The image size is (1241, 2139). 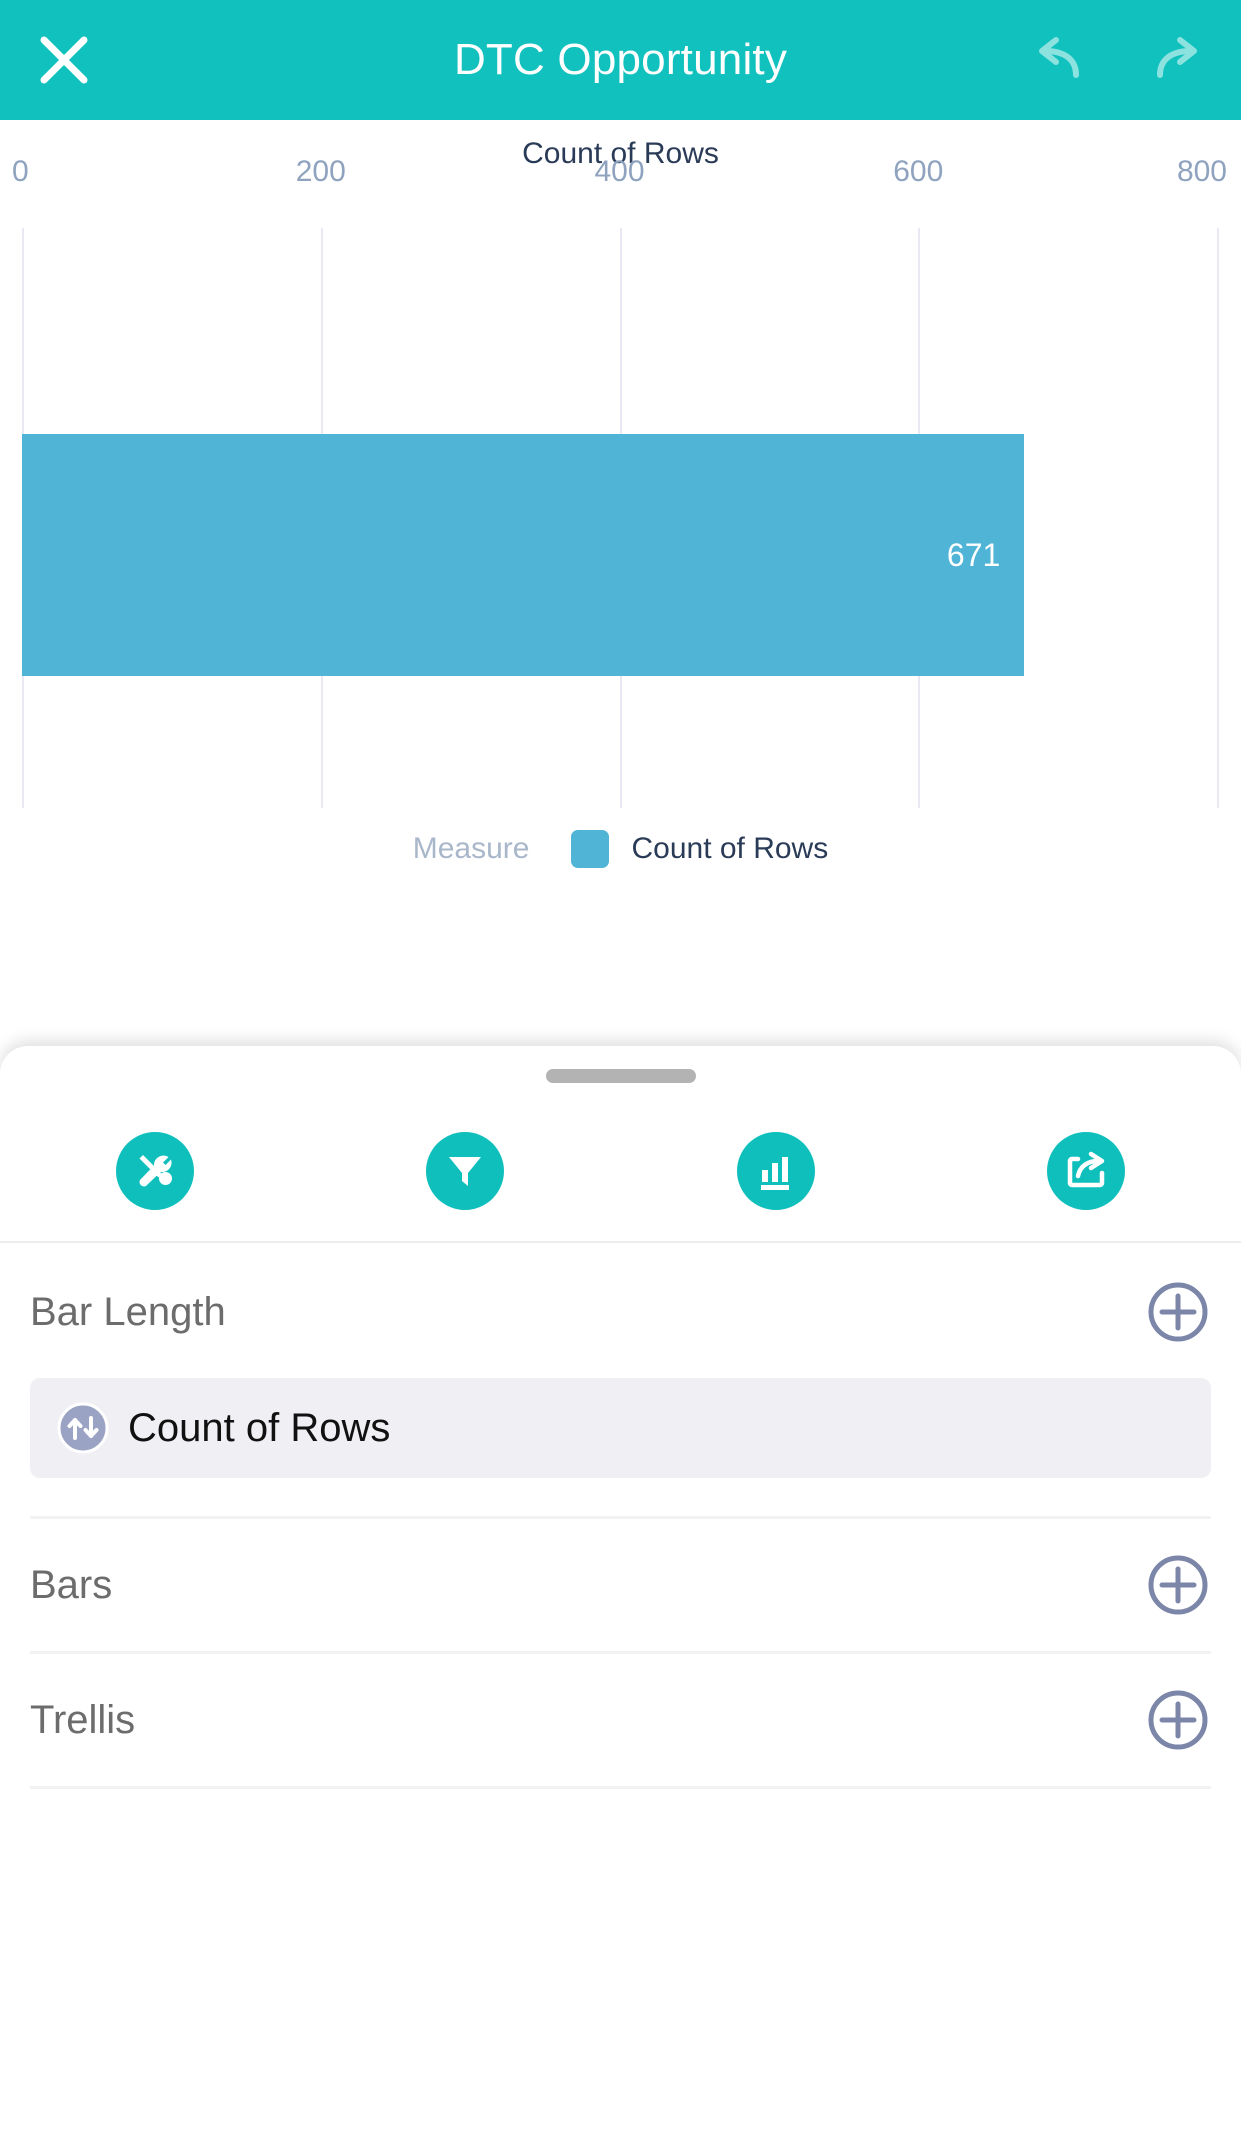 I want to click on share-button, so click(x=1086, y=1171).